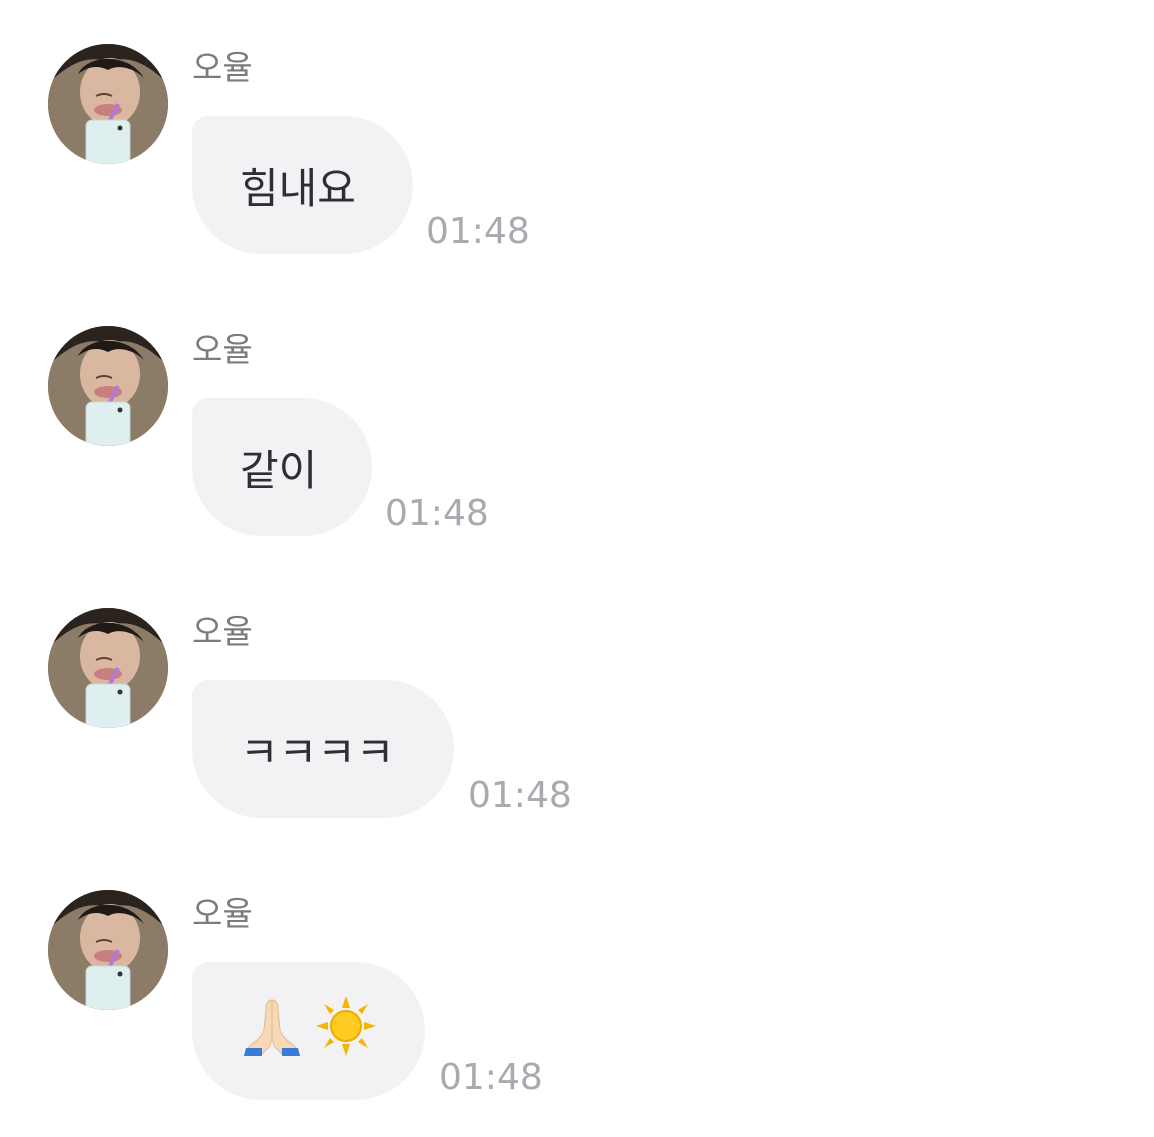  I want to click on sun-icon, so click(346, 1031).